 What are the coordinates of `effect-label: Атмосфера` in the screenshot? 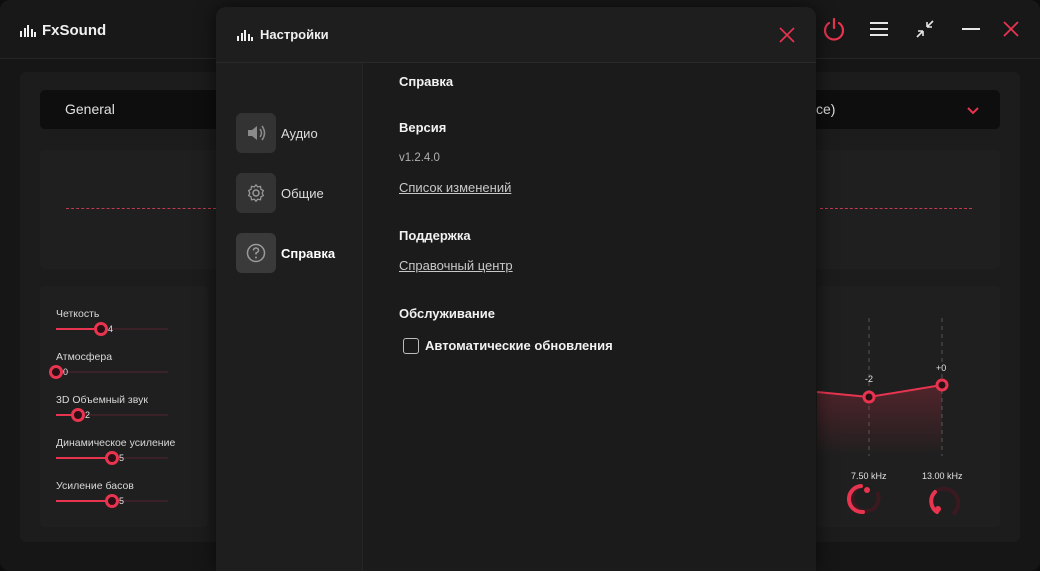 It's located at (84, 357).